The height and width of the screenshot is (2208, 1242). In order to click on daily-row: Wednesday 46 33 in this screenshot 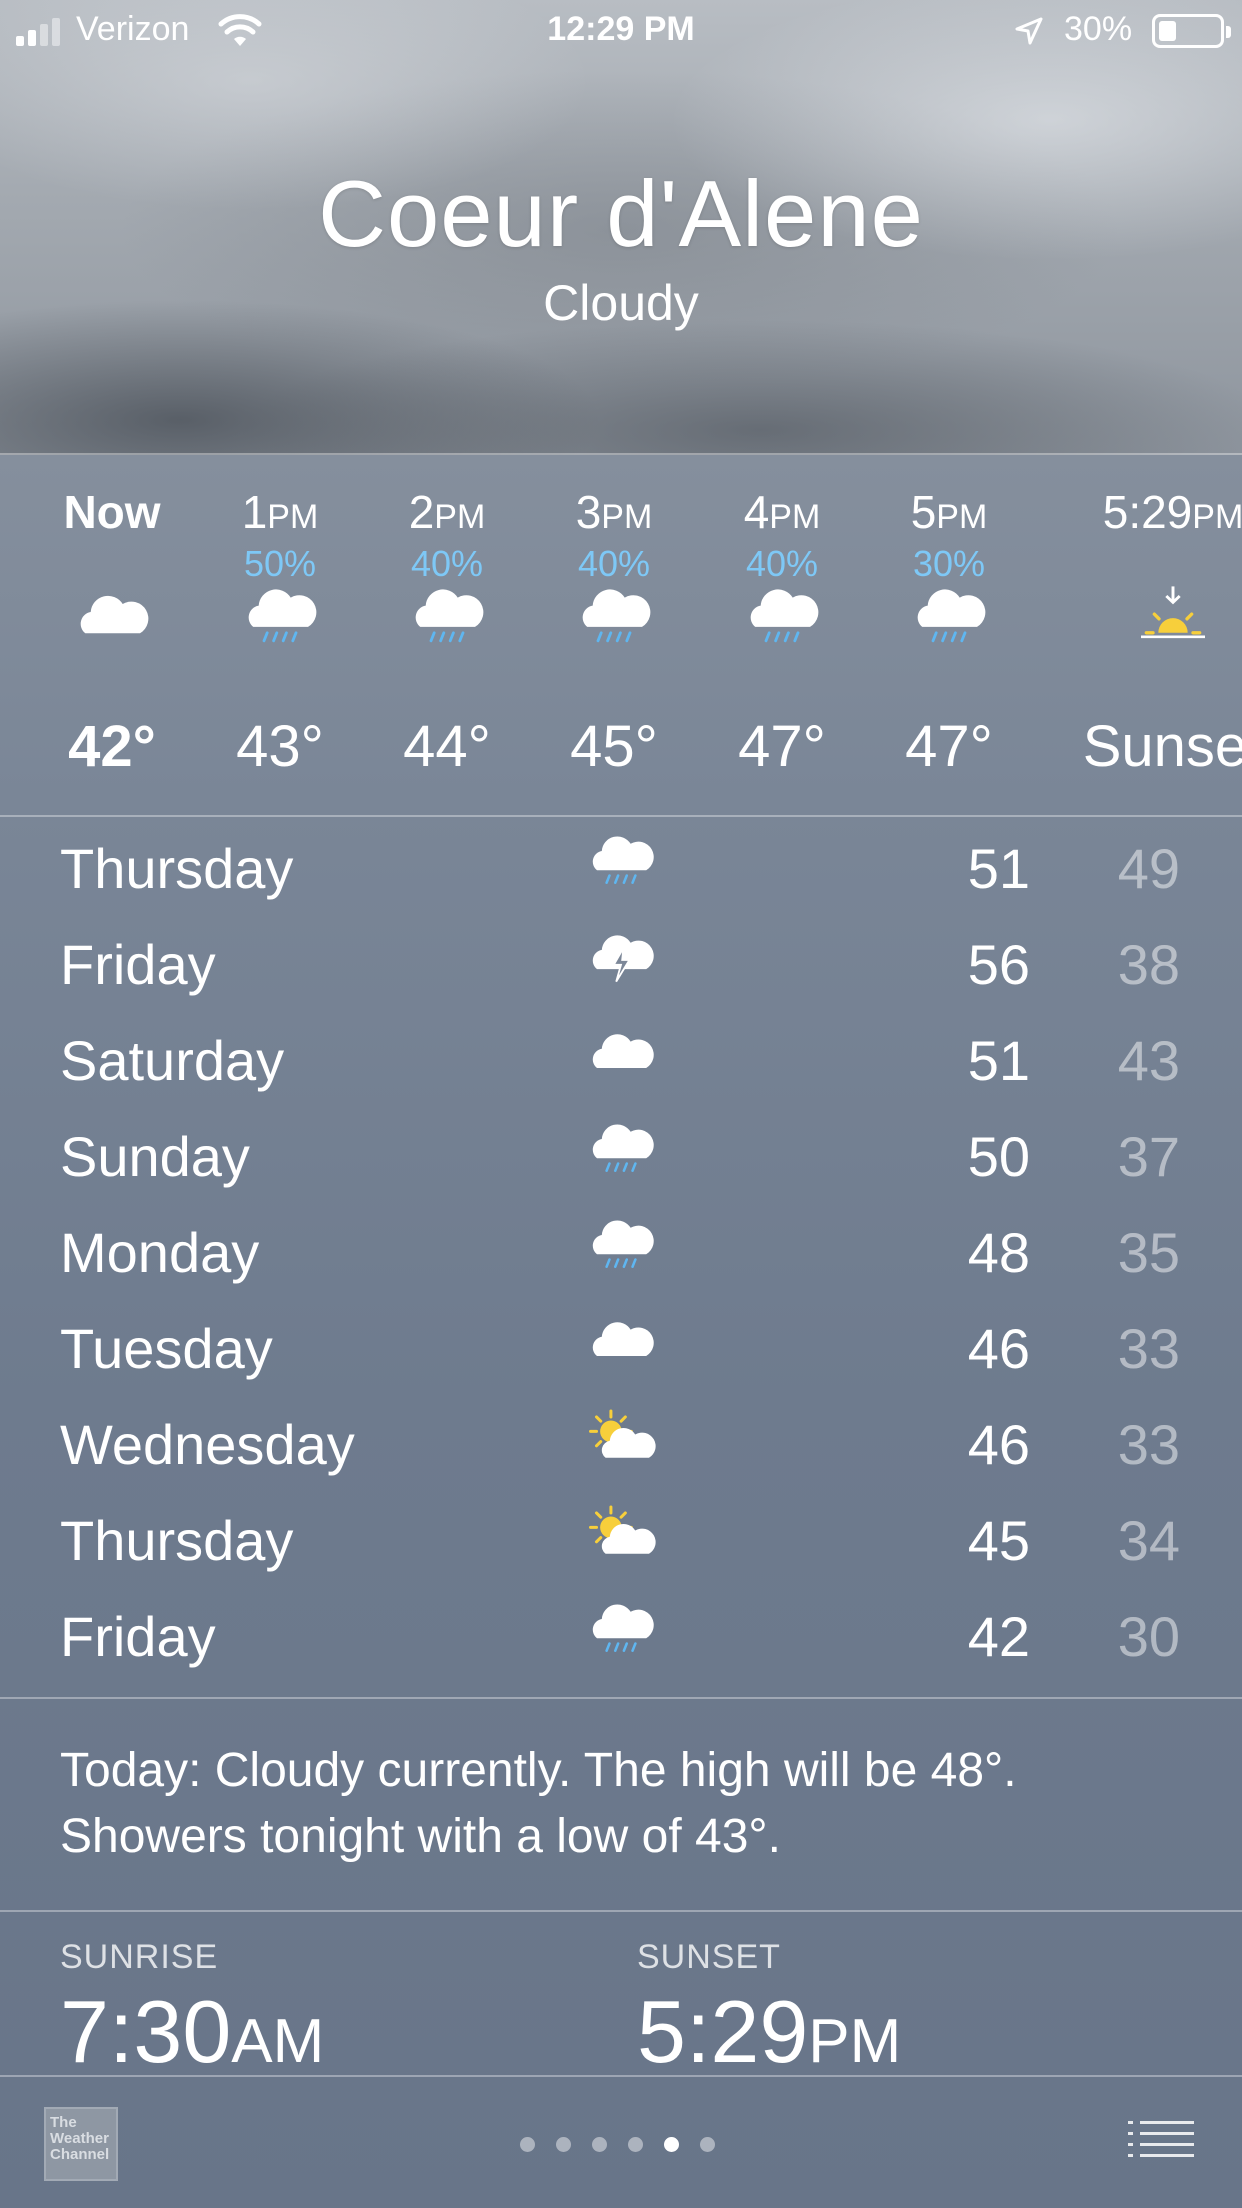, I will do `click(621, 1442)`.